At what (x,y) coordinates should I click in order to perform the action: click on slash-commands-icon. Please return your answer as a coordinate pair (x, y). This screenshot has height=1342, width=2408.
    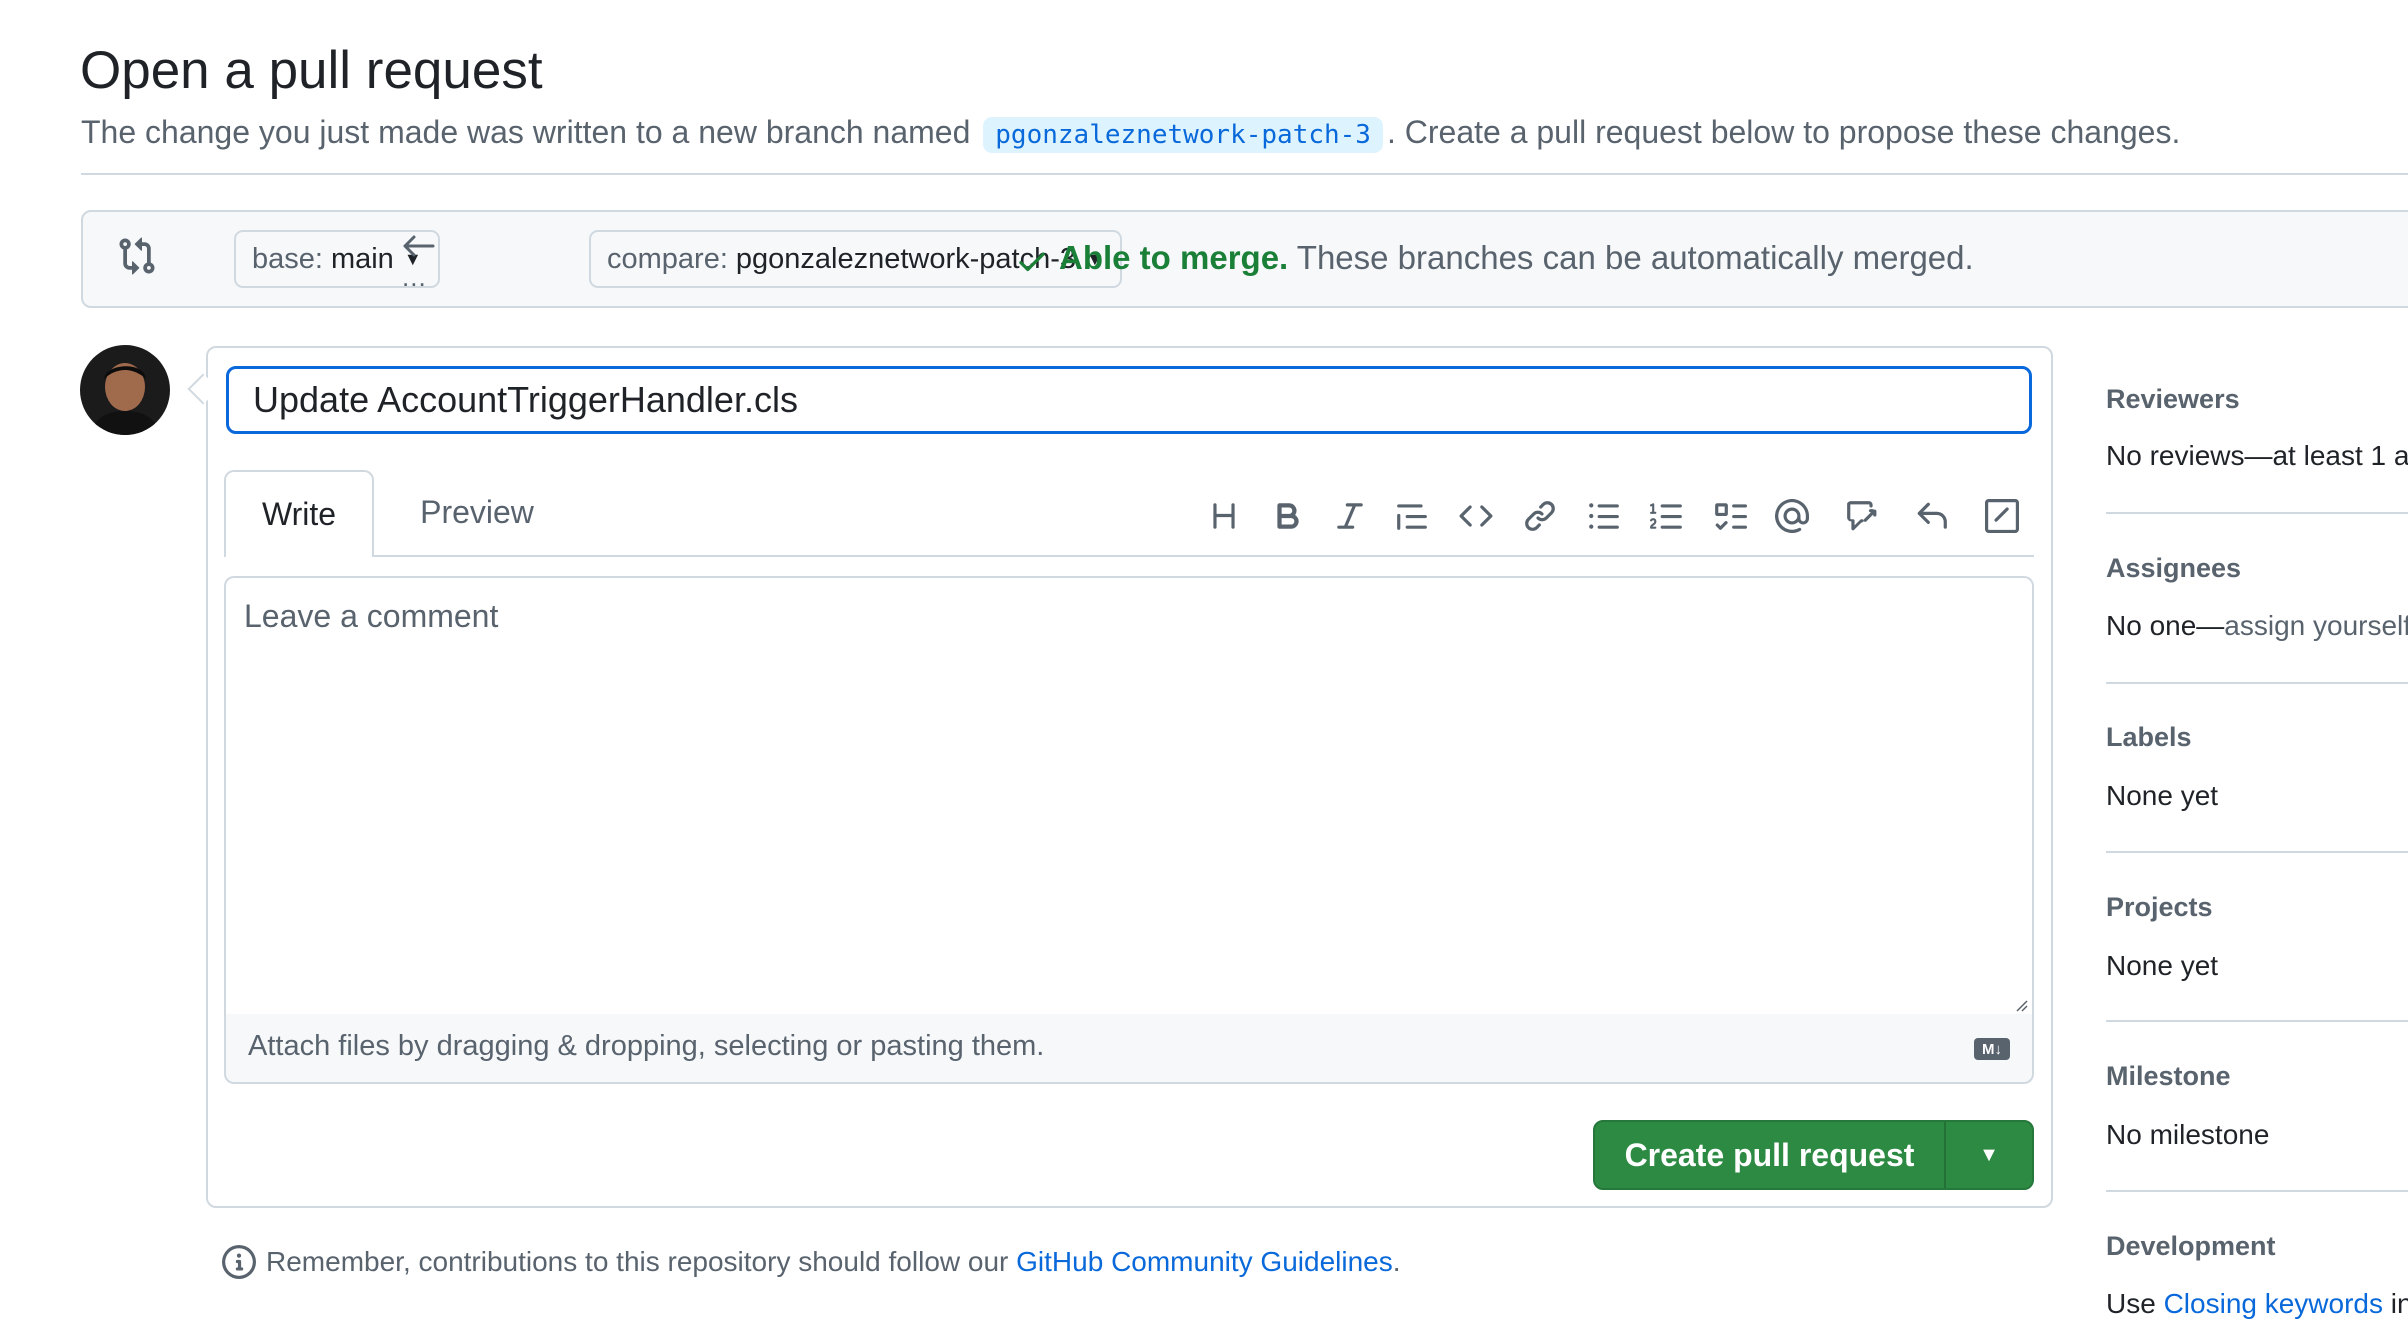
    Looking at the image, I should click on (2002, 516).